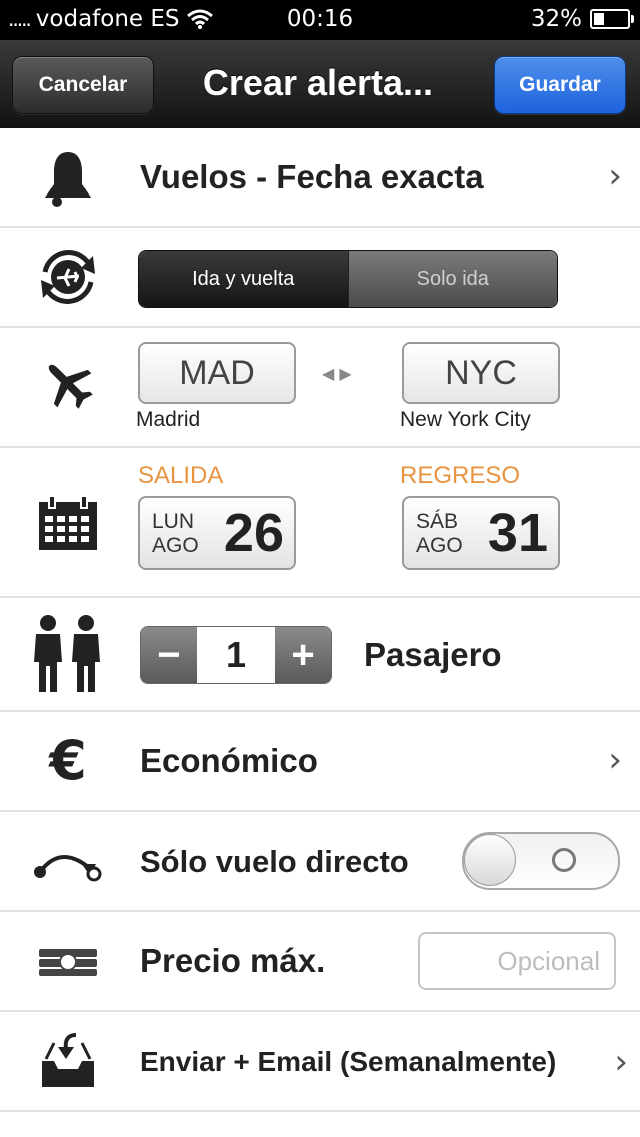 Image resolution: width=640 pixels, height=1137 pixels. Describe the element at coordinates (460, 475) in the screenshot. I see `return-label: REGRESO` at that location.